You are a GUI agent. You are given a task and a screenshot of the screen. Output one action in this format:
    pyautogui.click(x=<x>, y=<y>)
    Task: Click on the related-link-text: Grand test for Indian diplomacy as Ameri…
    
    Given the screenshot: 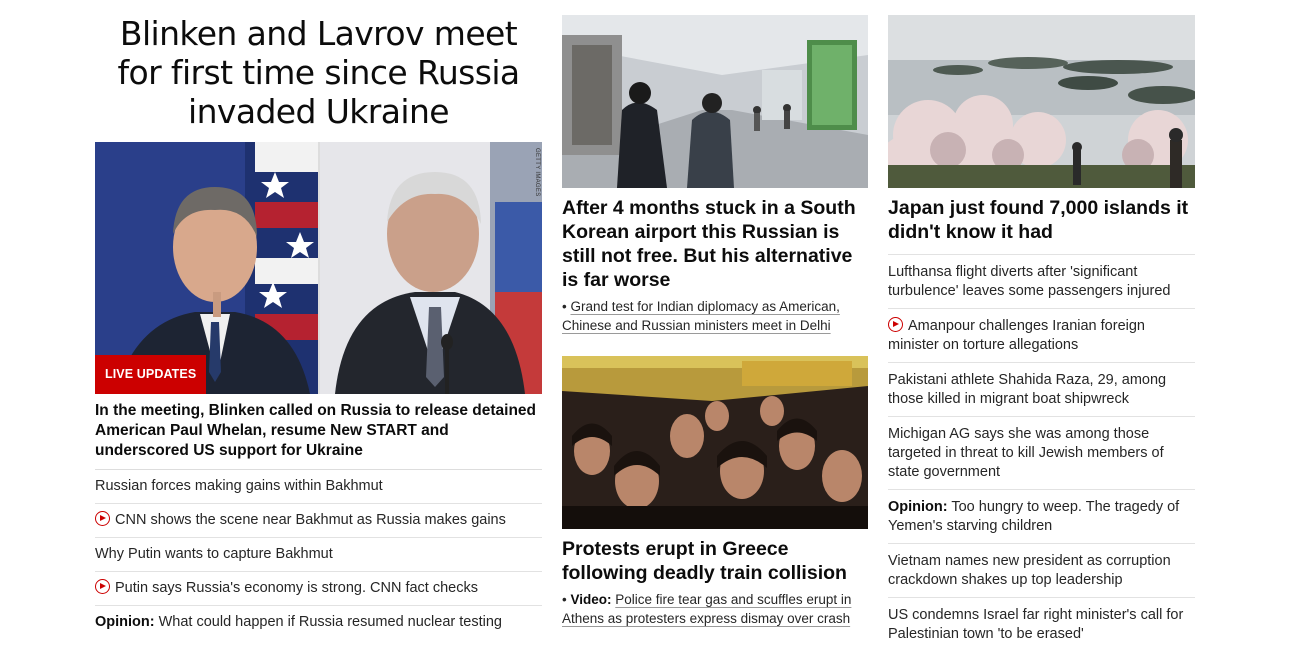 What is the action you would take?
    pyautogui.click(x=701, y=316)
    